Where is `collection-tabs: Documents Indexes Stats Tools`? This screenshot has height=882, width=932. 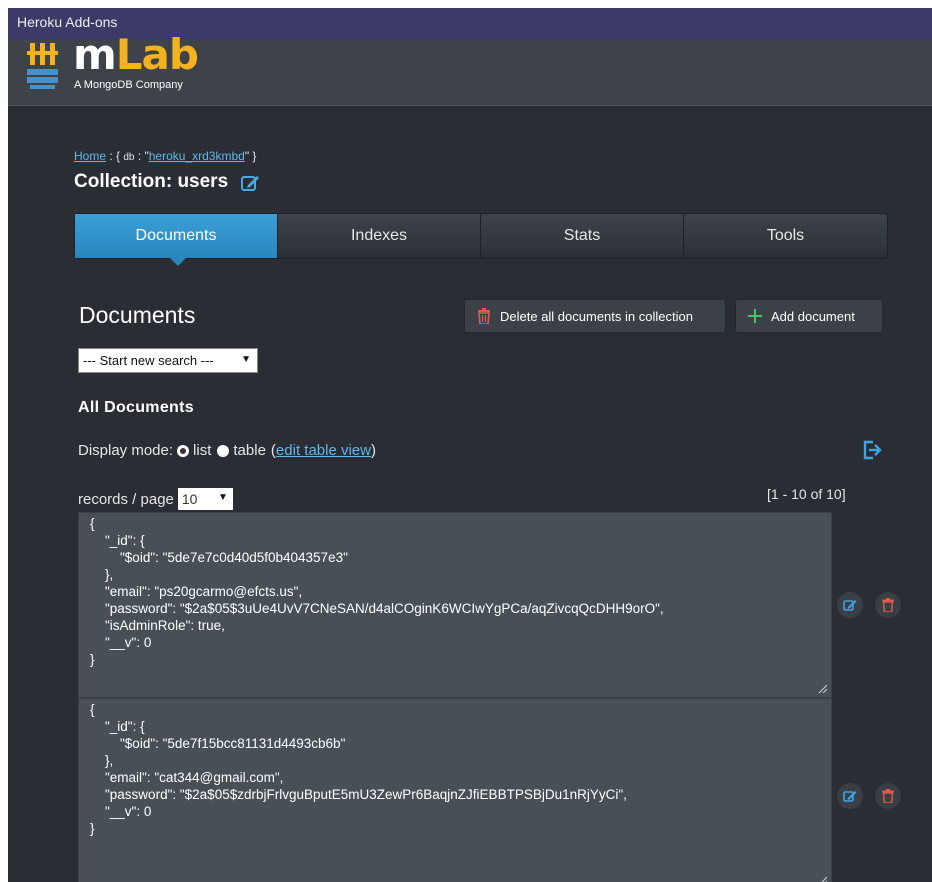 collection-tabs: Documents Indexes Stats Tools is located at coordinates (481, 239).